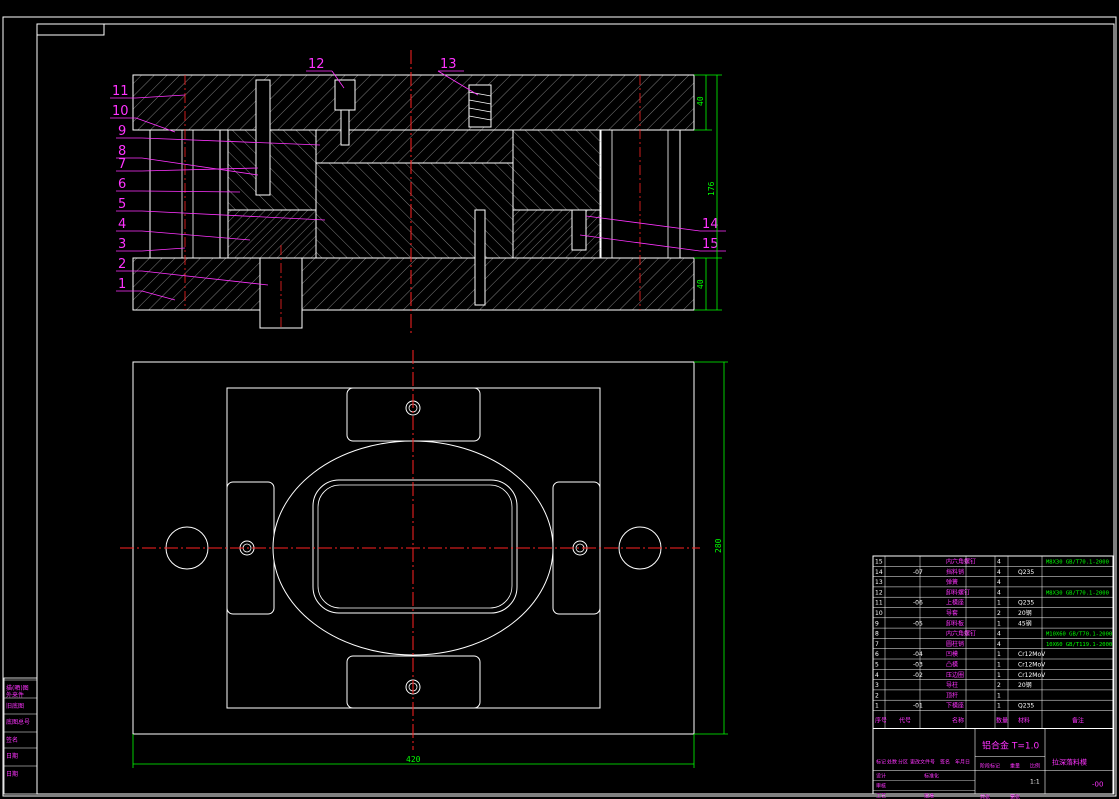 Image resolution: width=1119 pixels, height=799 pixels. I want to click on bom-cell-name: 压边圈, so click(955, 675).